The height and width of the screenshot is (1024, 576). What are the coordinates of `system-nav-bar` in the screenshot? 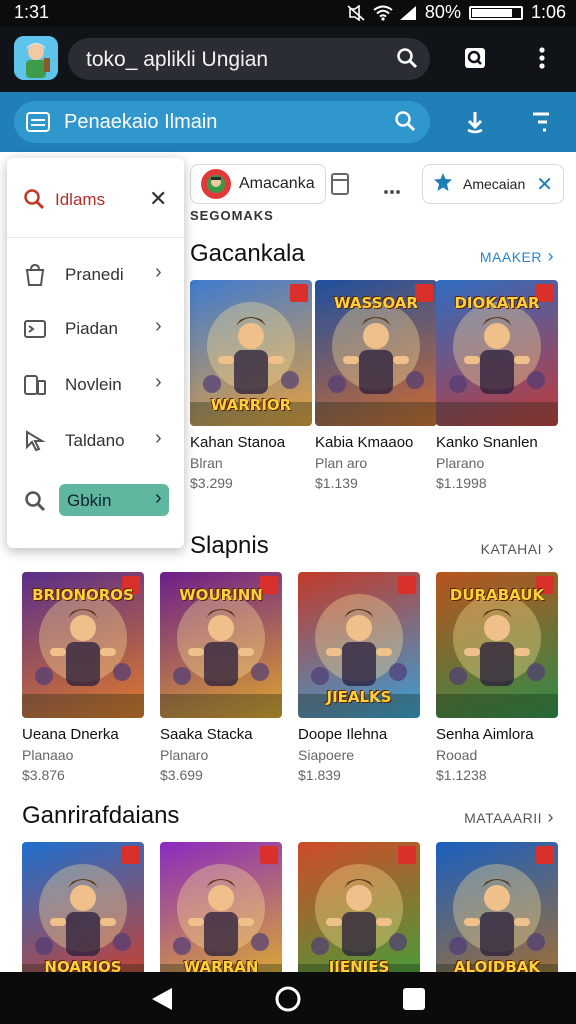 It's located at (288, 998).